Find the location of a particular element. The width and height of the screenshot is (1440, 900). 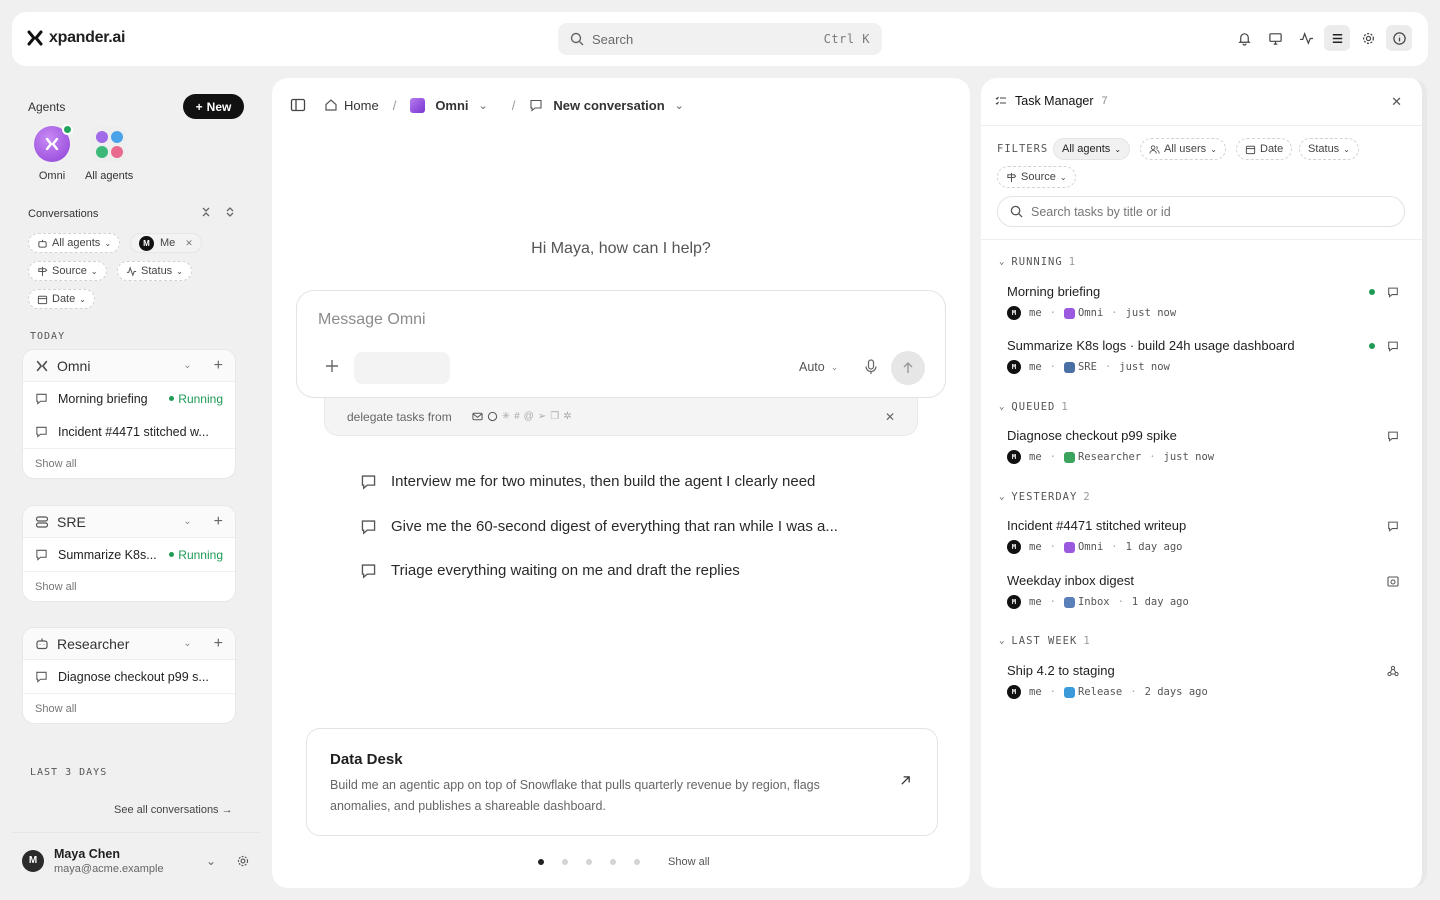

webhook-icon is located at coordinates (1393, 671).